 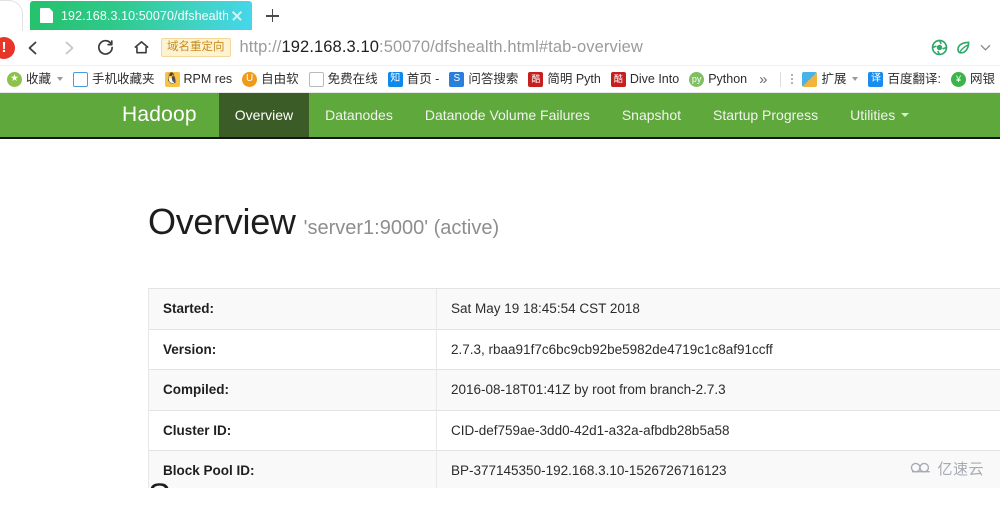 I want to click on favorites-star-icon: ★, so click(x=14, y=79).